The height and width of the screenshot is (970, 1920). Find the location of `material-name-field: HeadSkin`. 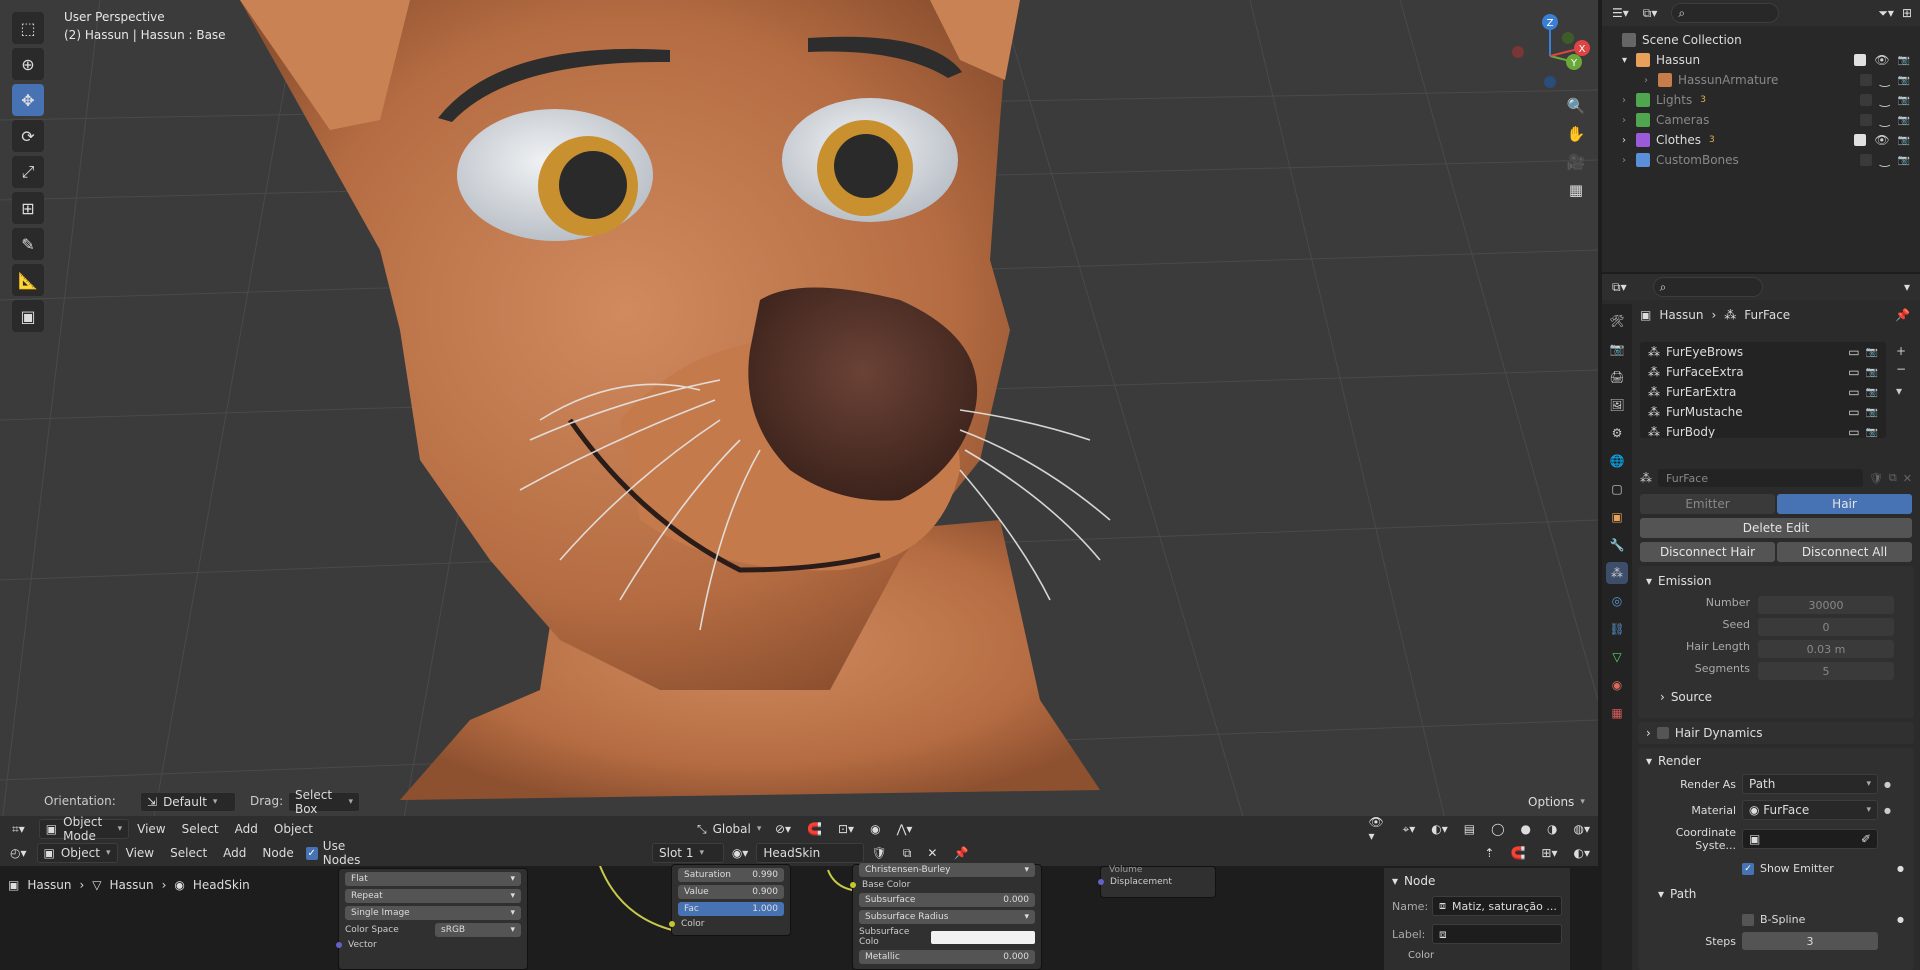

material-name-field: HeadSkin is located at coordinates (810, 853).